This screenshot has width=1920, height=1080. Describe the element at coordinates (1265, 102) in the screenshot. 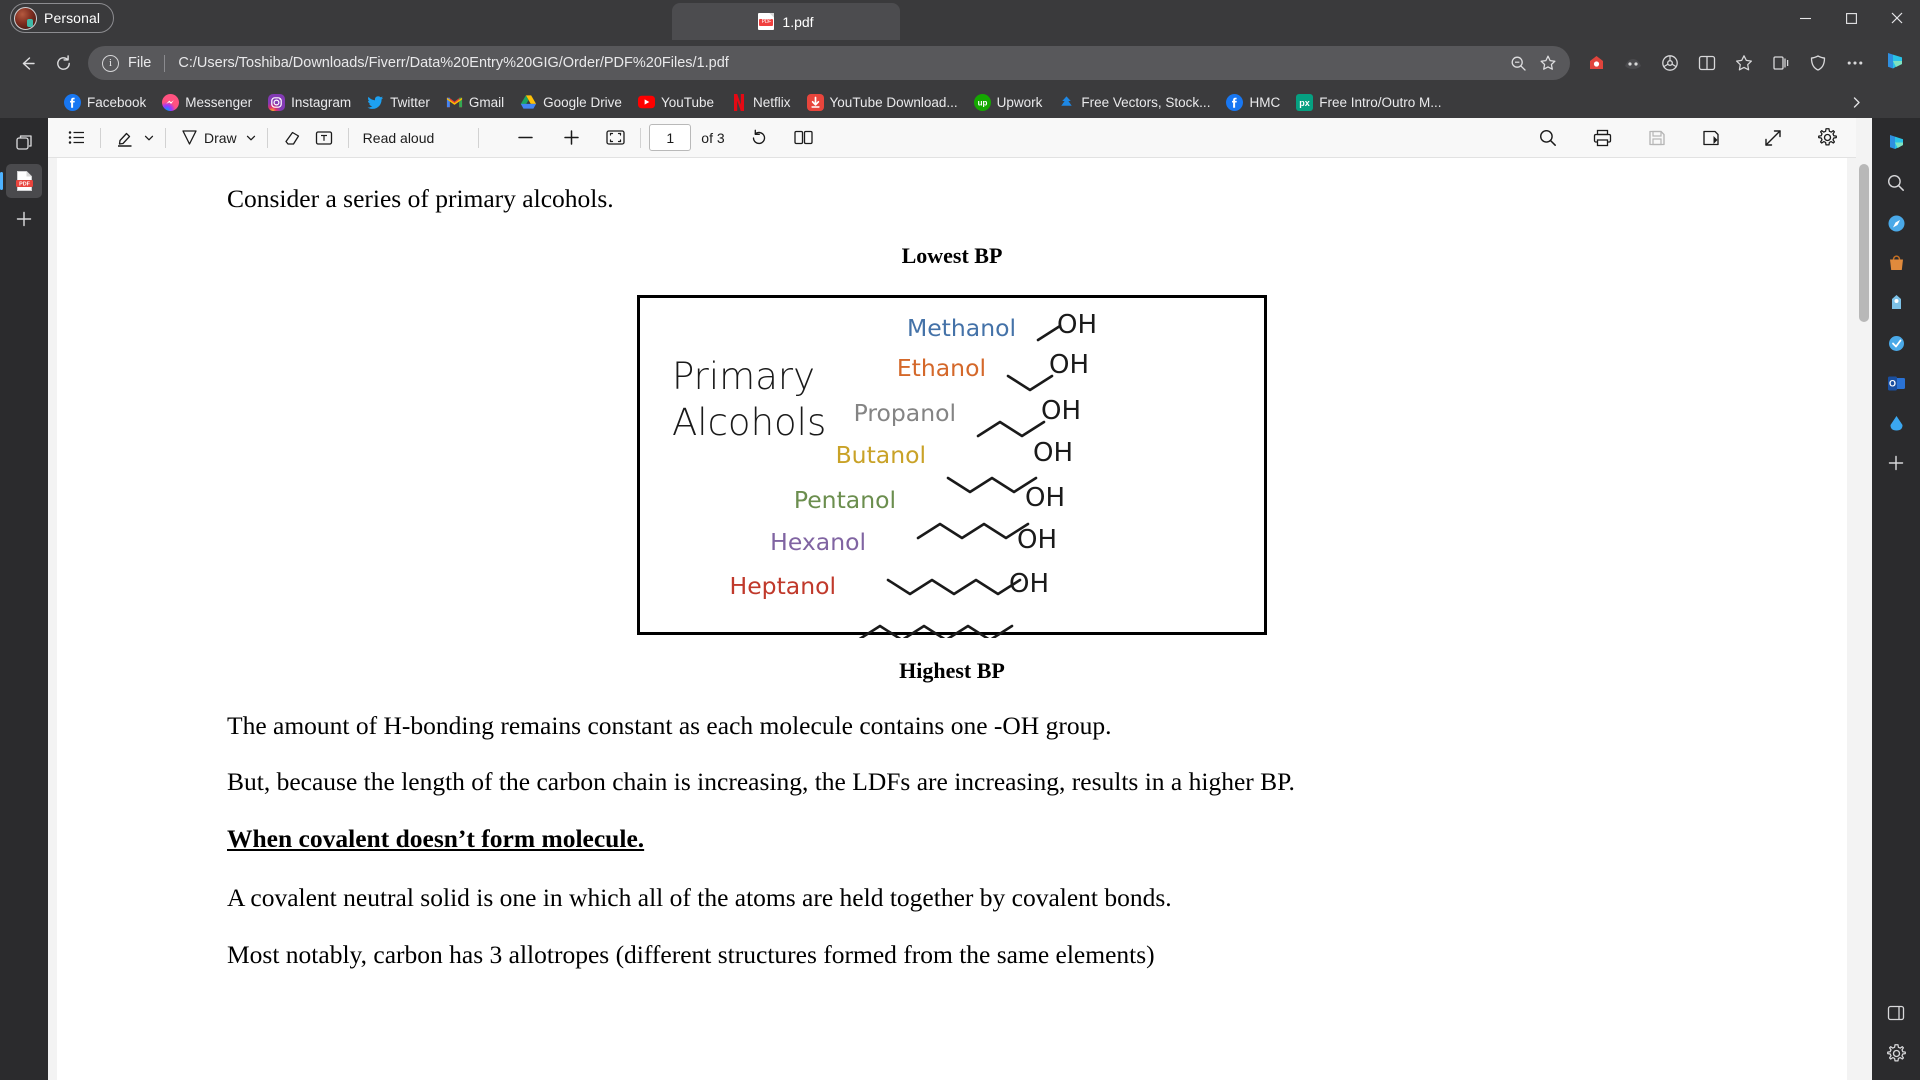

I see `bookmark-label: HMC` at that location.